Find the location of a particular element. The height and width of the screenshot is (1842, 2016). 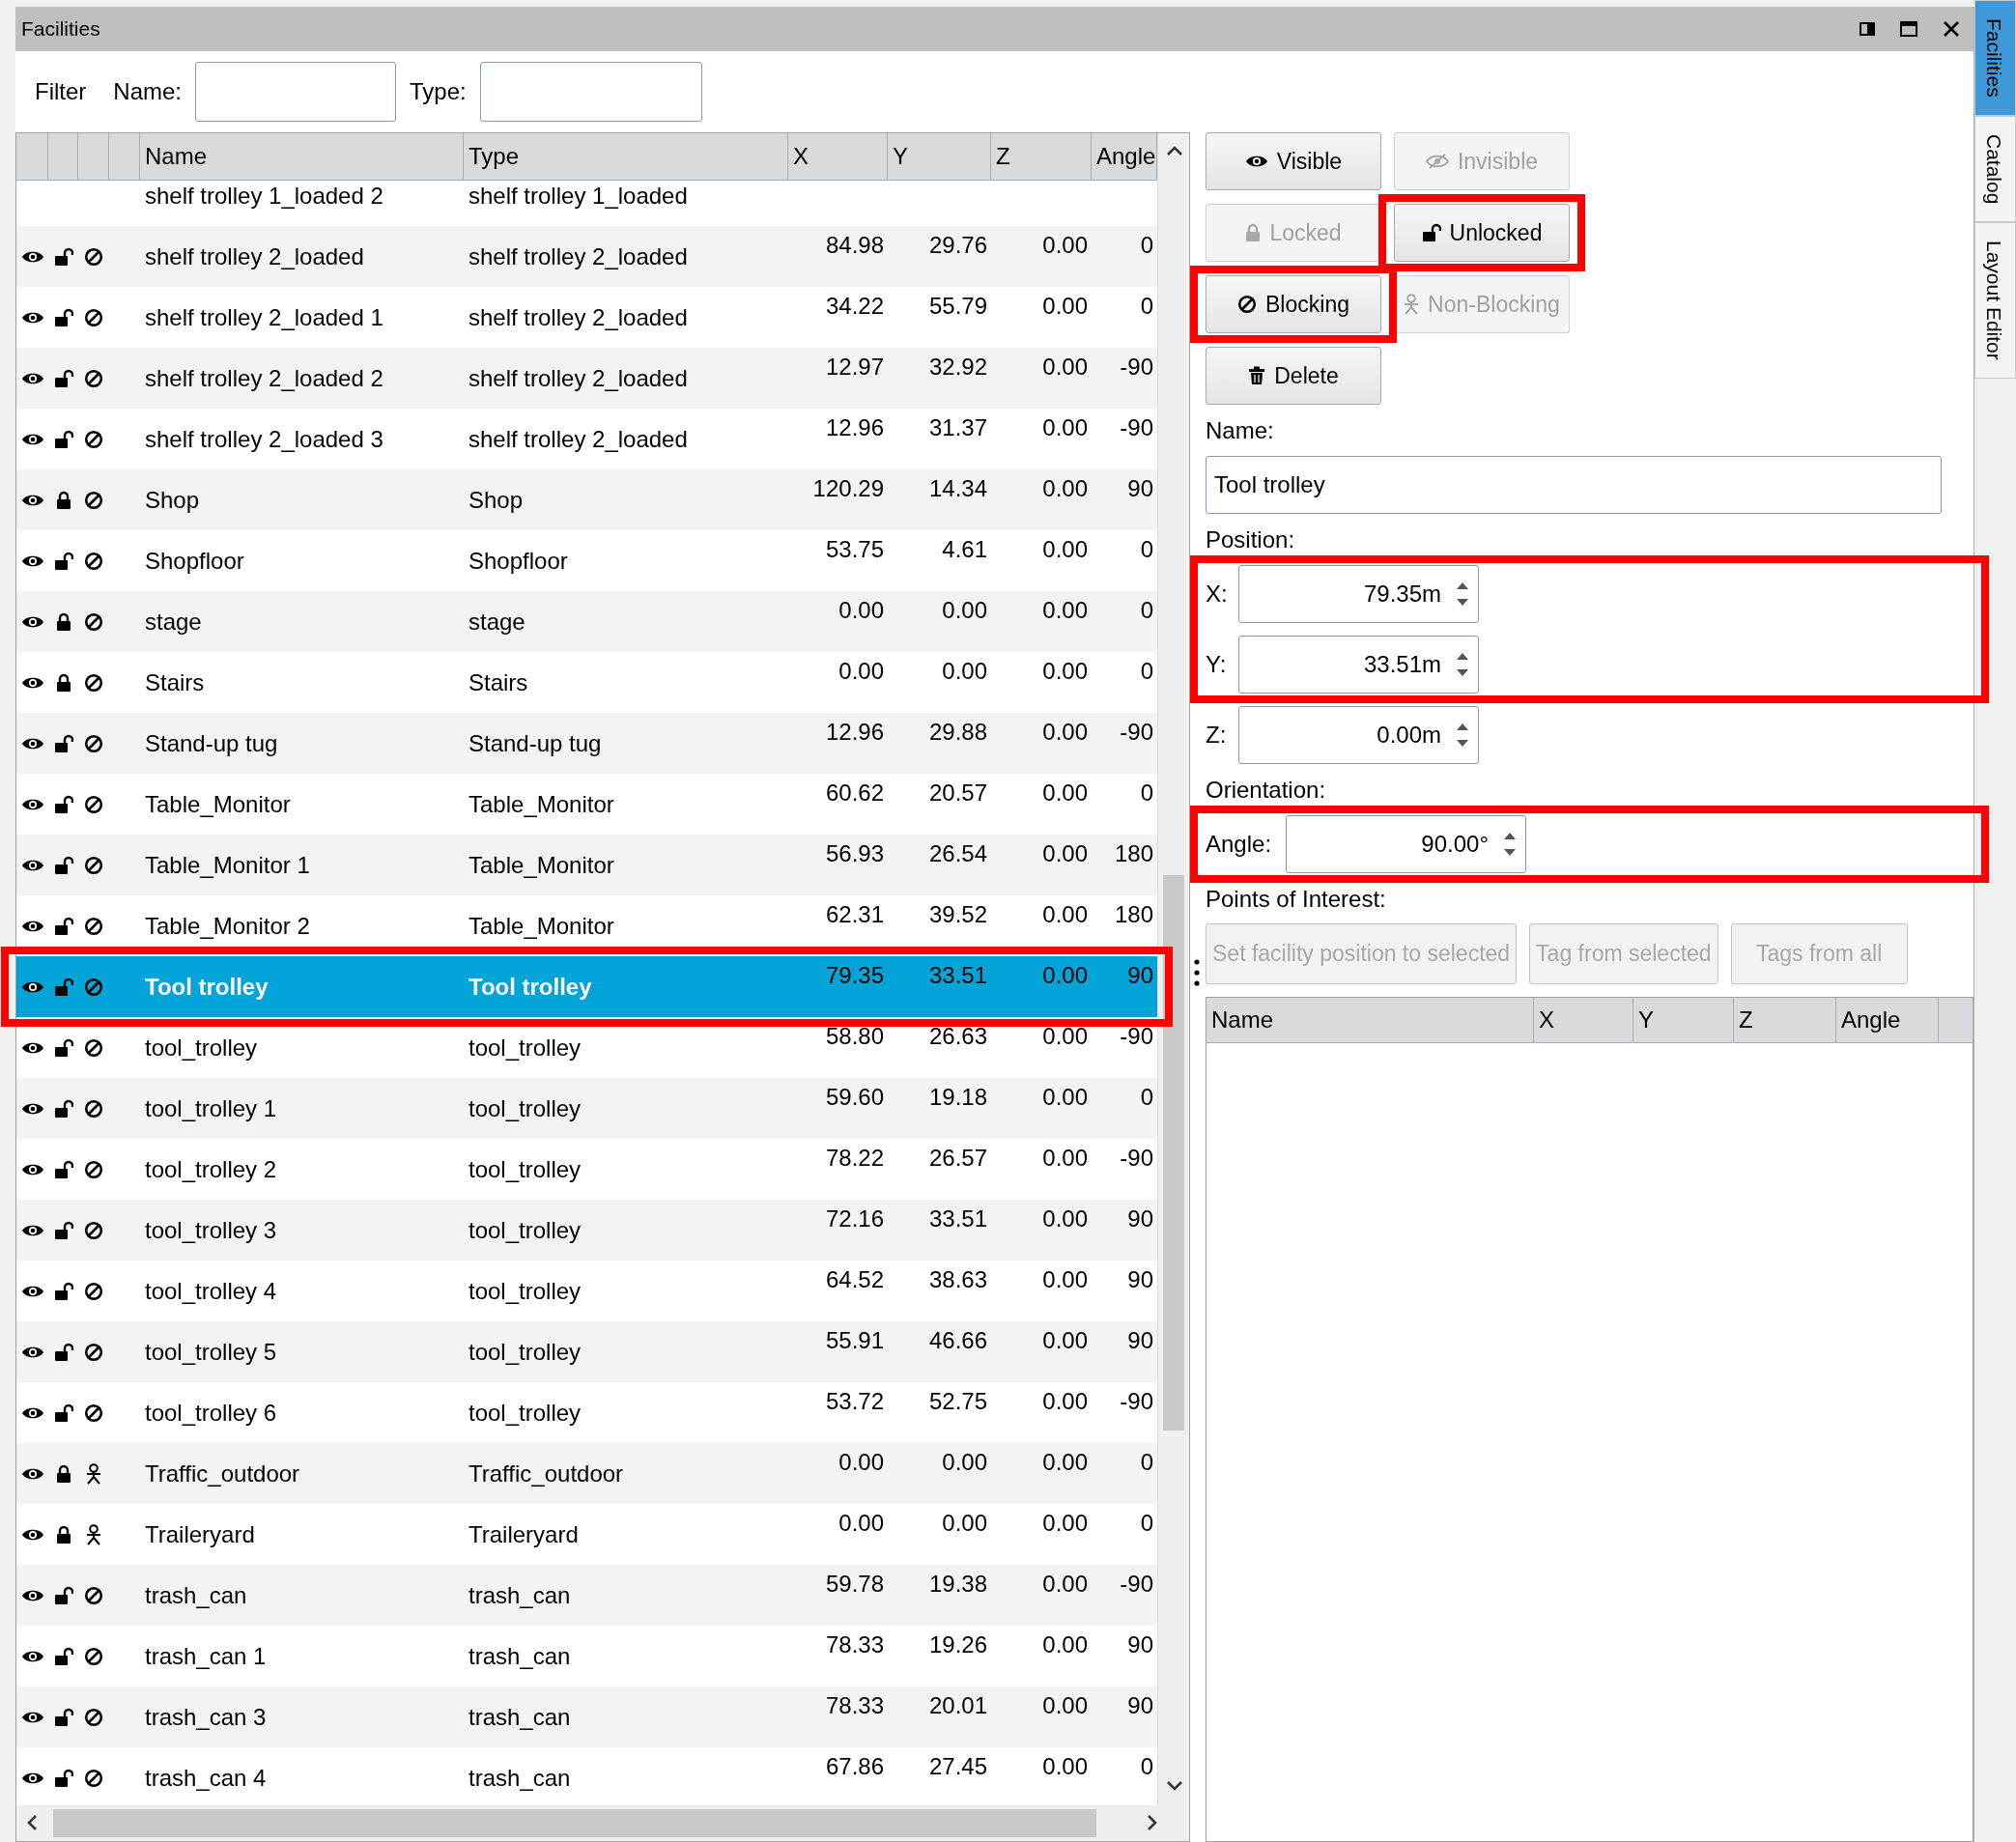

table-row: Tool trolley Tool trolley 79.35 33.51 0.00 90 is located at coordinates (586, 986).